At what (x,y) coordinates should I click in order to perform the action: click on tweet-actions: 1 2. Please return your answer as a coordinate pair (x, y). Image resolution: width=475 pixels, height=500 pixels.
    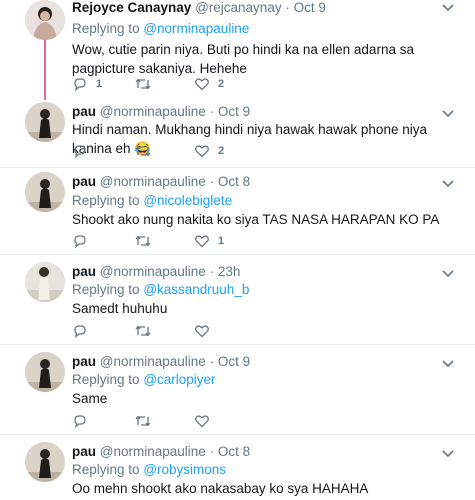
    Looking at the image, I should click on (222, 86).